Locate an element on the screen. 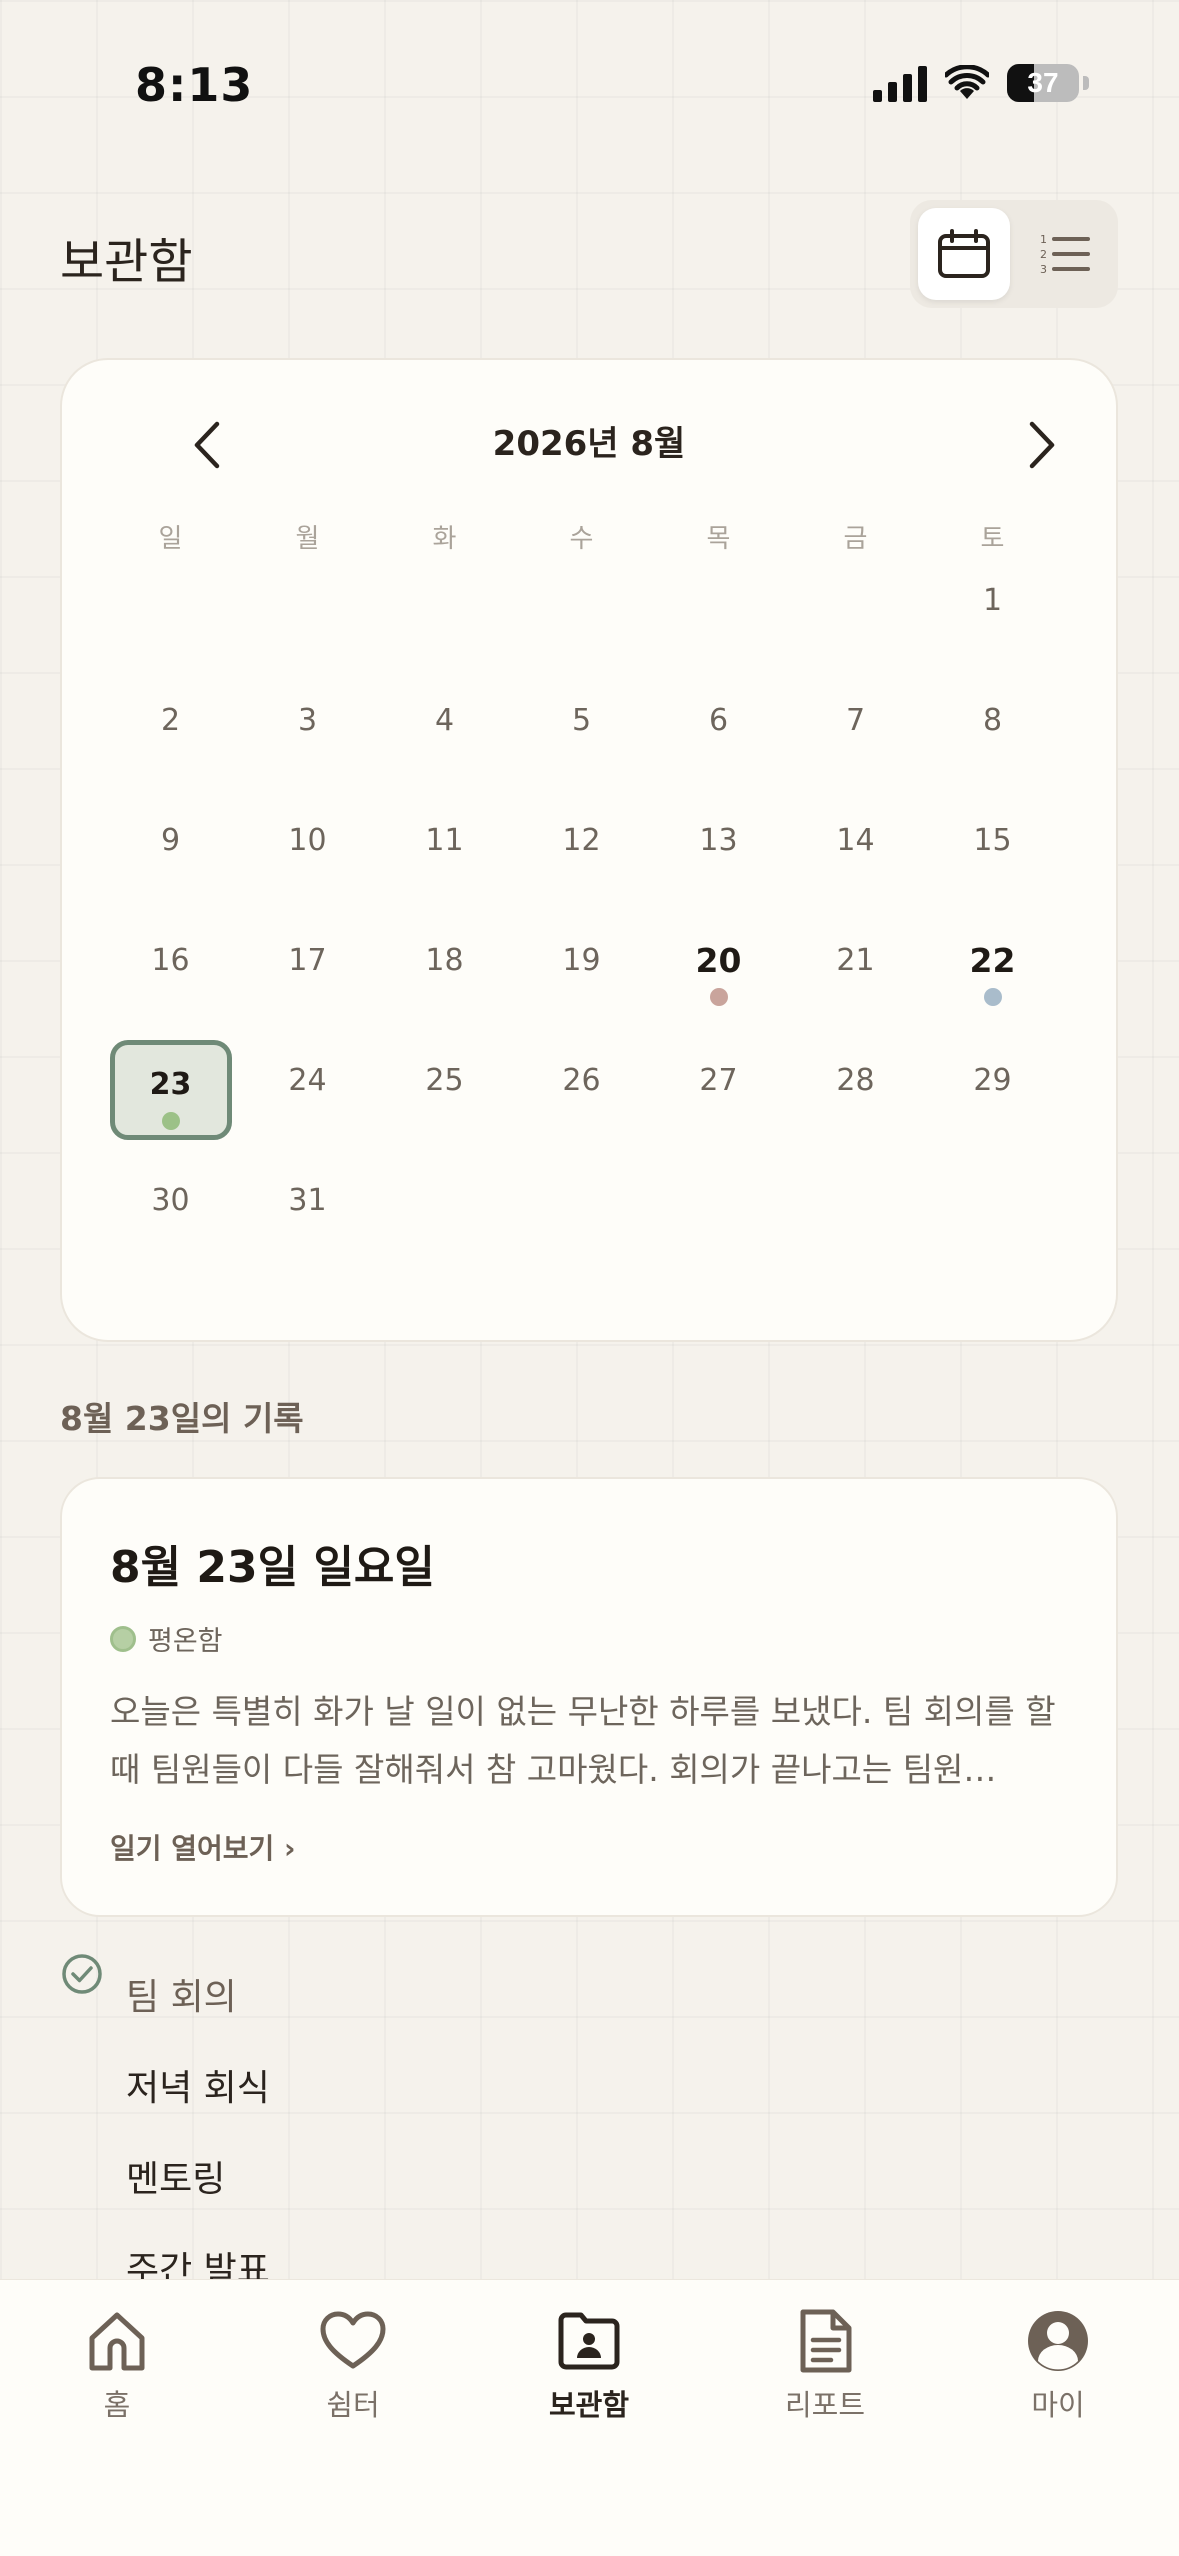 The width and height of the screenshot is (1179, 2556). calendar-day: 11 is located at coordinates (444, 860).